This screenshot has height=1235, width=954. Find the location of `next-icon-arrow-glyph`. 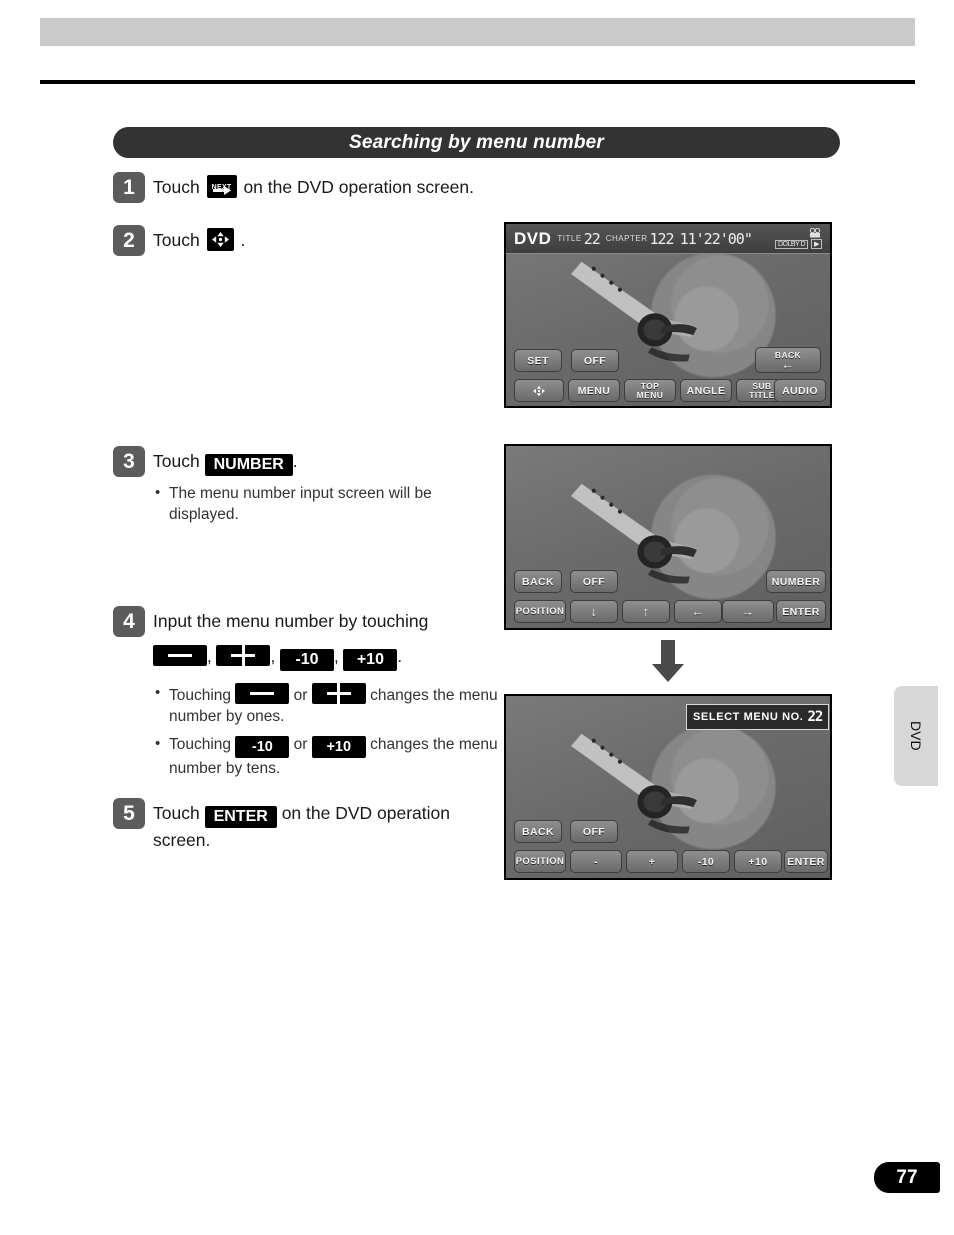

next-icon-arrow-glyph is located at coordinates (221, 190).